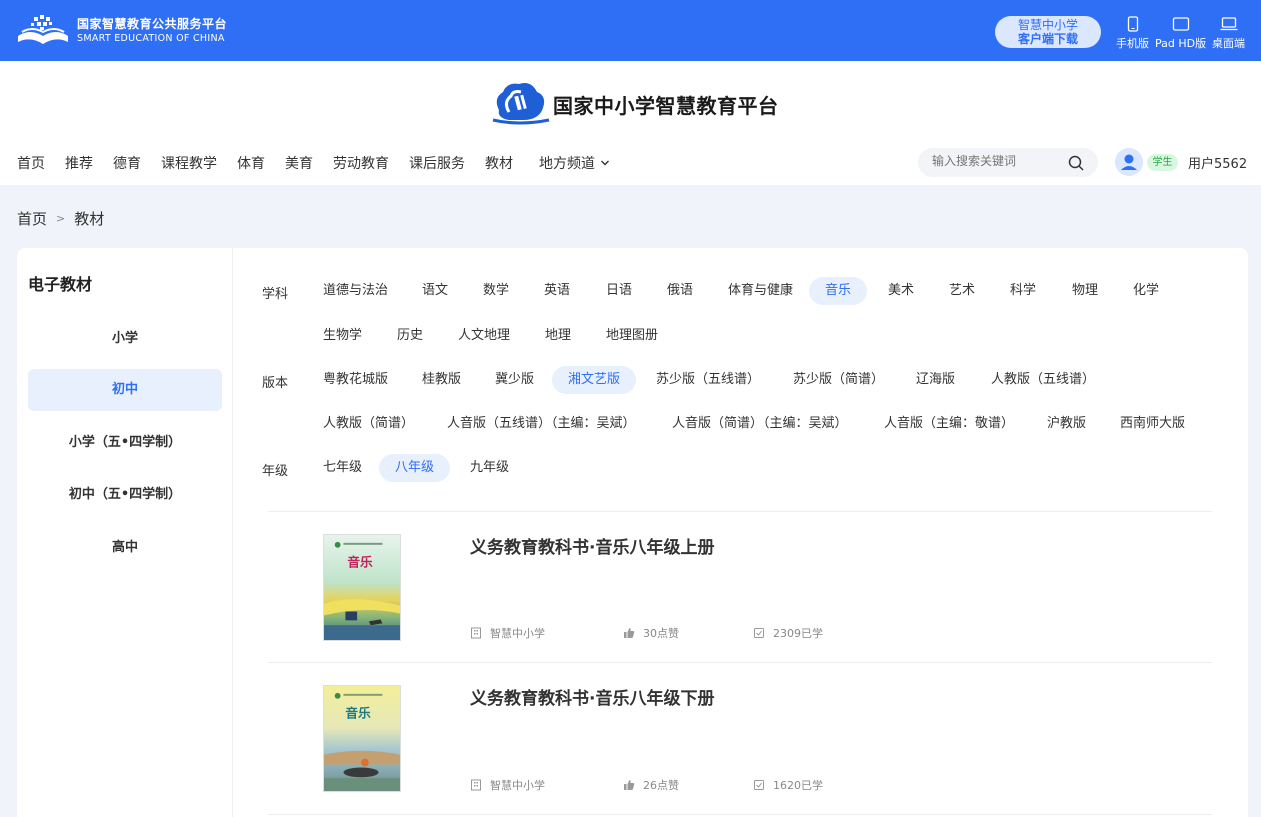  Describe the element at coordinates (499, 163) in the screenshot. I see `nav-textbook: 教材` at that location.